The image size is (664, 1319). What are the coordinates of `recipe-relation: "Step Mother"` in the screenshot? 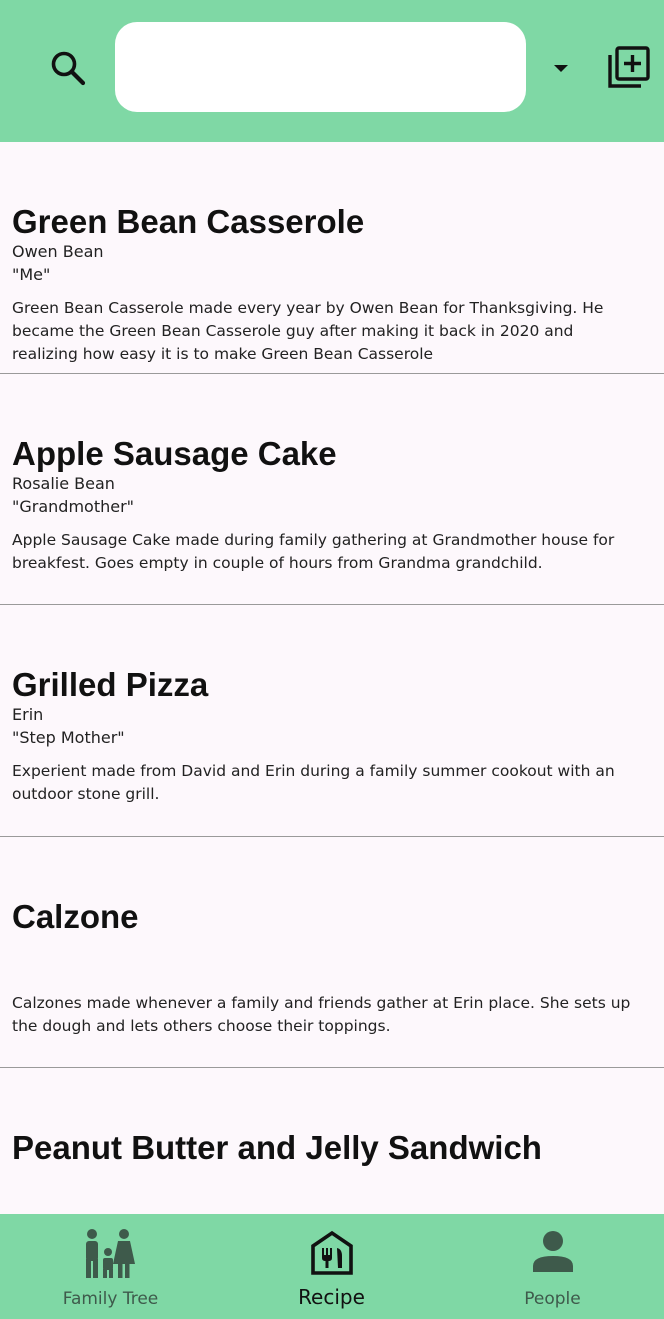 It's located at (68, 737).